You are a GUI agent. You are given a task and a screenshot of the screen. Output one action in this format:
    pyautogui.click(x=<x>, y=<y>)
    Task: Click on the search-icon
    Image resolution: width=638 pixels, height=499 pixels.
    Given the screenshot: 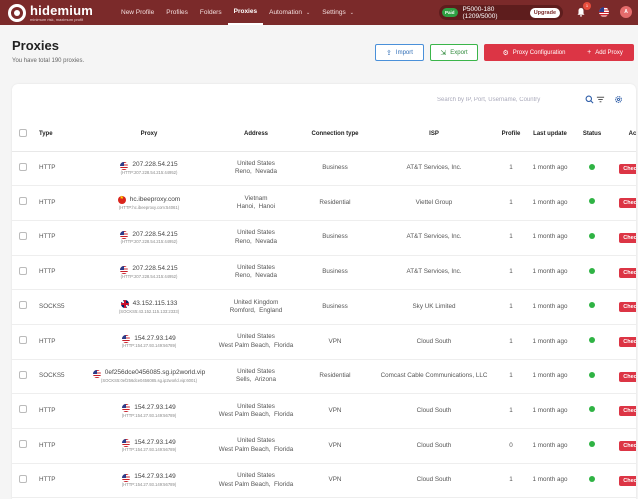 What is the action you would take?
    pyautogui.click(x=589, y=99)
    